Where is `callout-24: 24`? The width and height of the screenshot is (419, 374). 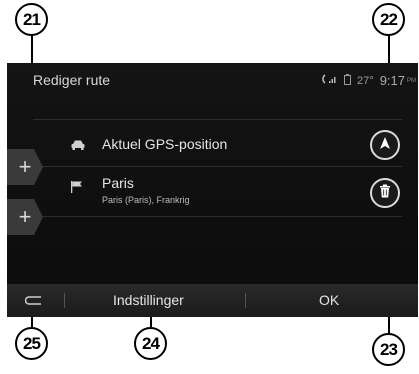
callout-24: 24 is located at coordinates (150, 343).